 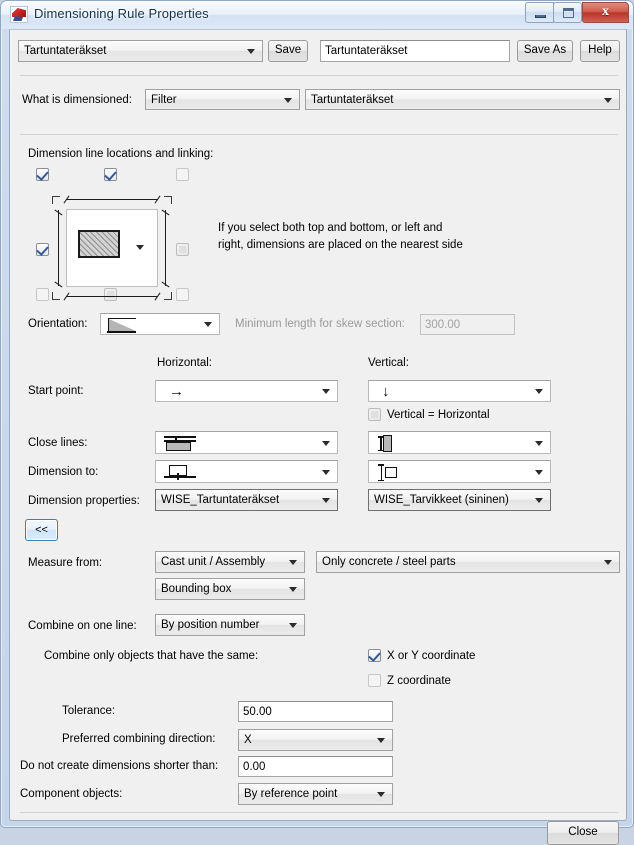 What do you see at coordinates (157, 296) in the screenshot?
I see `dimline-bottom-tick-right` at bounding box center [157, 296].